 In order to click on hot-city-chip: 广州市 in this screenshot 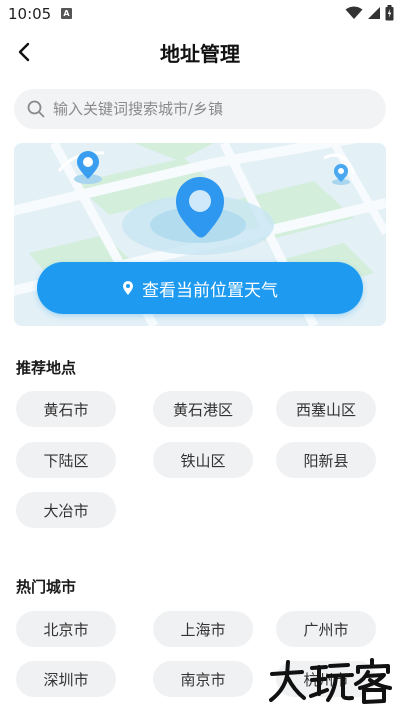, I will do `click(326, 629)`.